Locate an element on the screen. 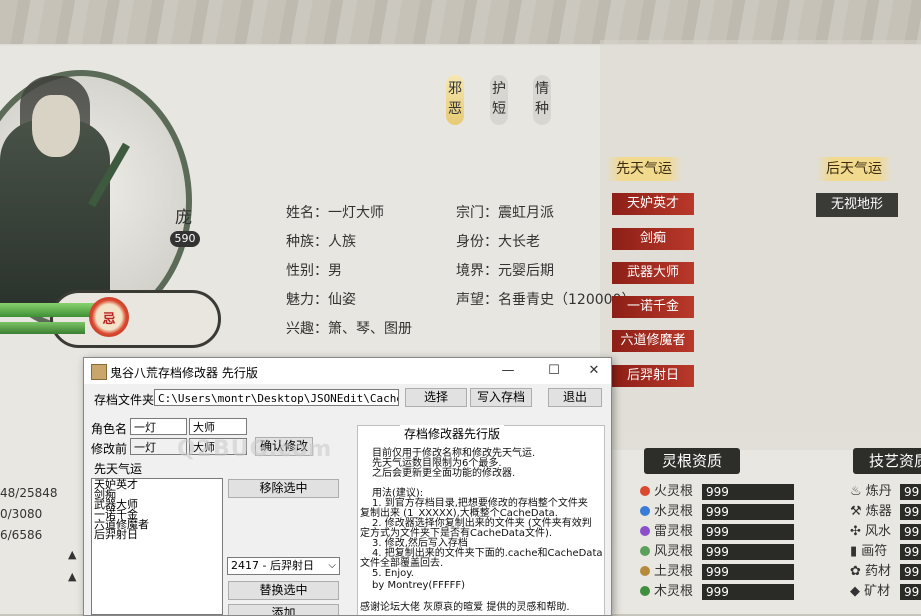  alchemy-icon: ♨ is located at coordinates (856, 491).